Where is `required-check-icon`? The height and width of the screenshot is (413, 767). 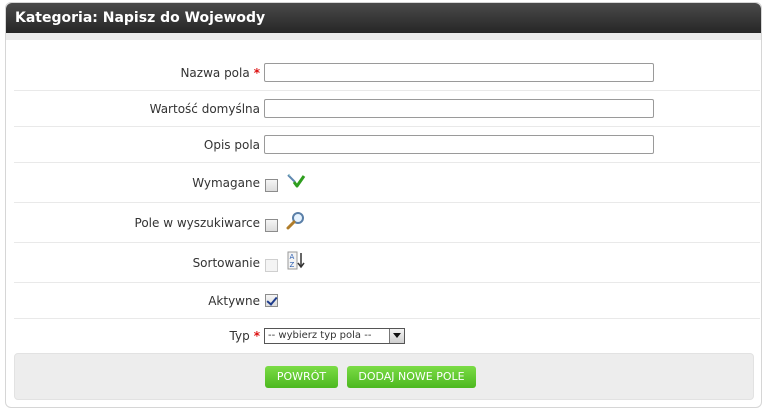
required-check-icon is located at coordinates (296, 180).